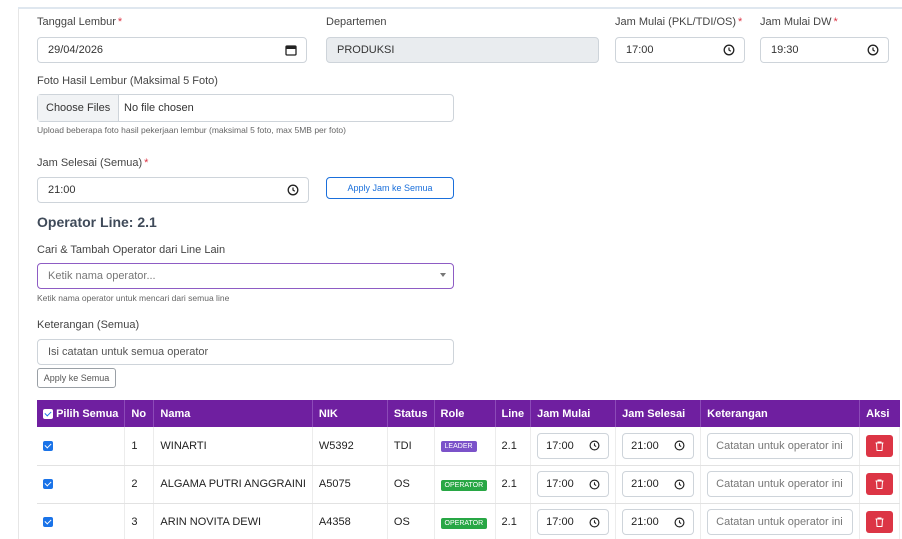 The width and height of the screenshot is (902, 539). I want to click on row-nama: ARIN NOVITA DEWI, so click(233, 521).